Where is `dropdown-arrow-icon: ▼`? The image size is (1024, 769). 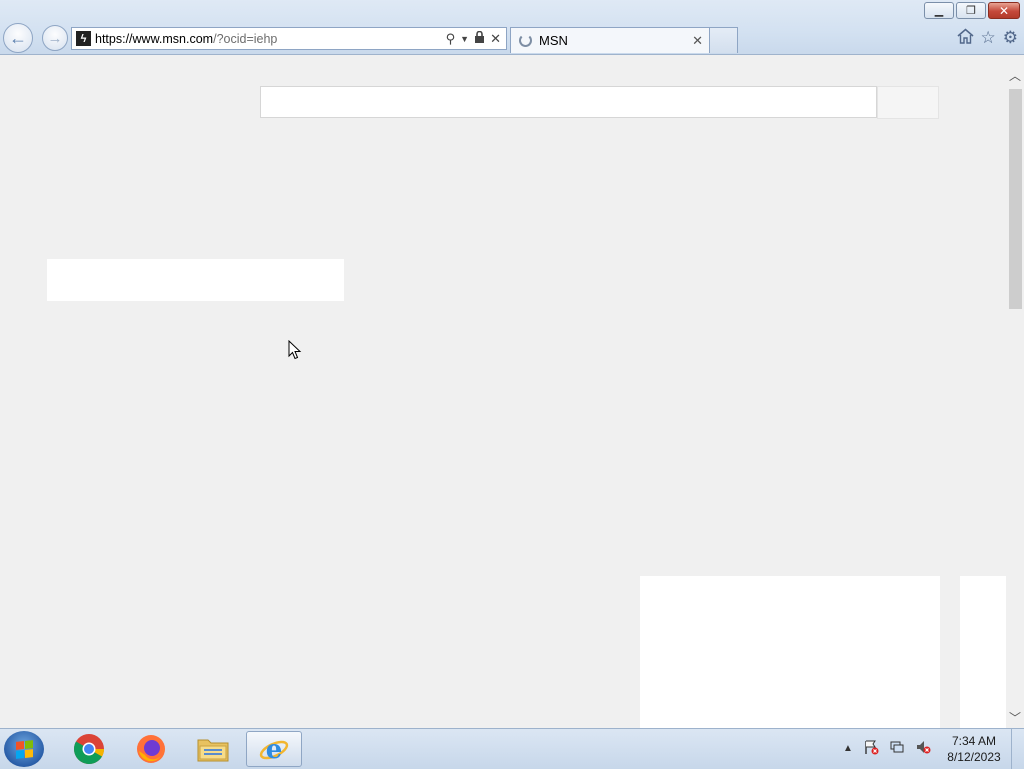 dropdown-arrow-icon: ▼ is located at coordinates (464, 39).